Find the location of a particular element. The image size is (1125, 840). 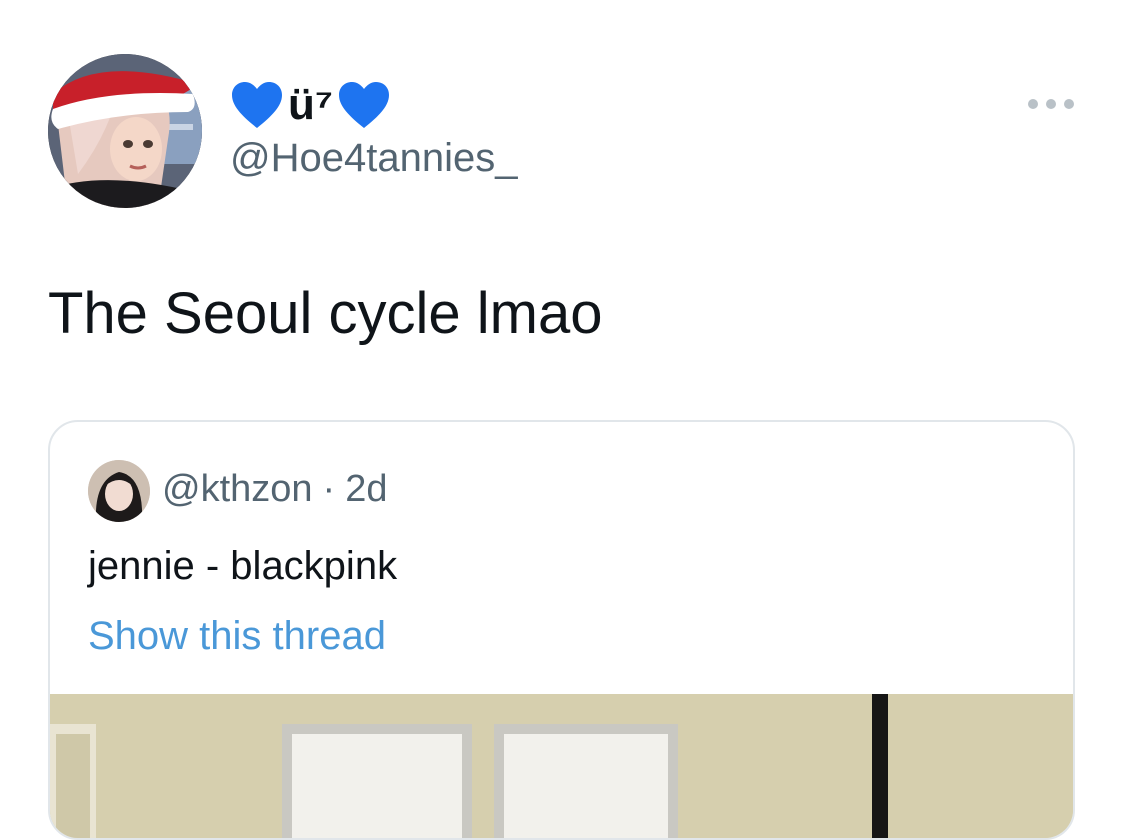

quoted-header: @kthzon · 2d is located at coordinates (274, 489).